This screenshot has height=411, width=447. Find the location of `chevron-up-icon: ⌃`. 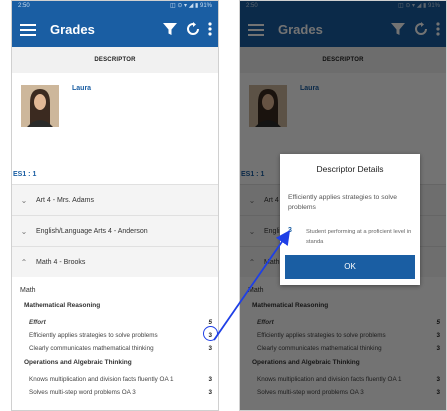

chevron-up-icon: ⌃ is located at coordinates (24, 262).